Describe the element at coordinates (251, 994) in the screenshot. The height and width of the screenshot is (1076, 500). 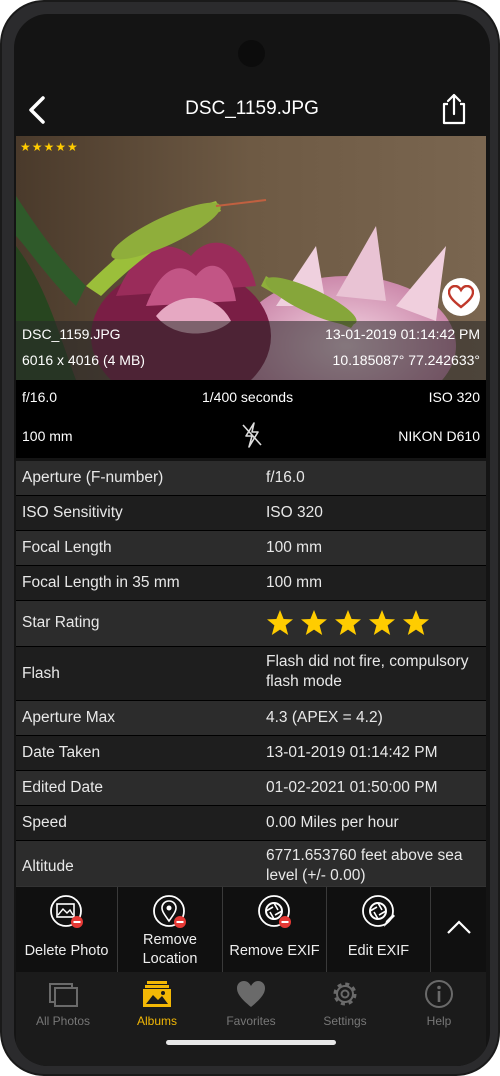
I see `favorites-heart-icon` at that location.